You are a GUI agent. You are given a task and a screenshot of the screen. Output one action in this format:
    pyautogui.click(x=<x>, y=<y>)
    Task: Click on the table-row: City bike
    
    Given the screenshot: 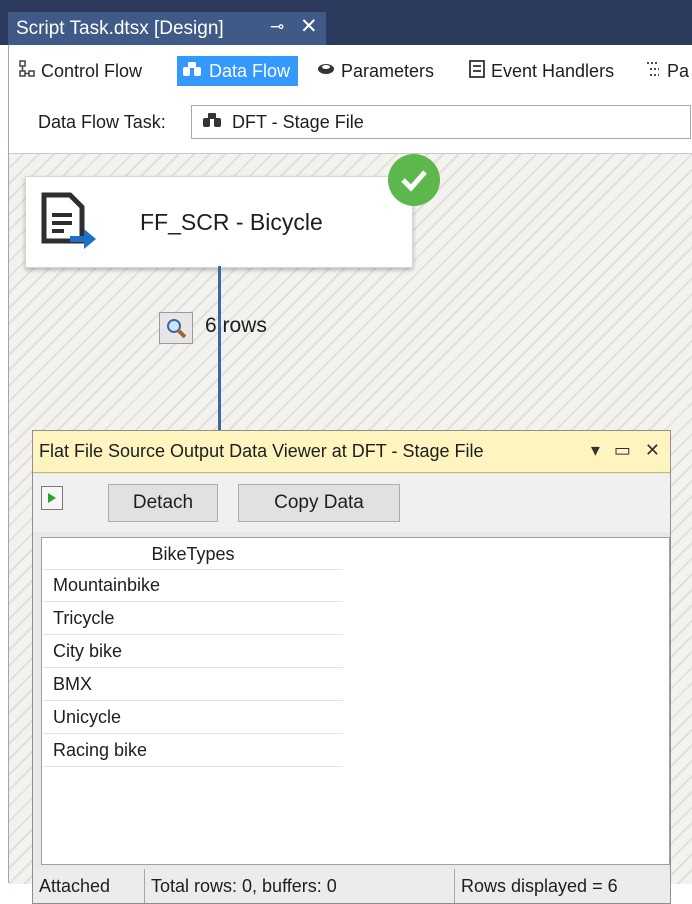 What is the action you would take?
    pyautogui.click(x=193, y=652)
    